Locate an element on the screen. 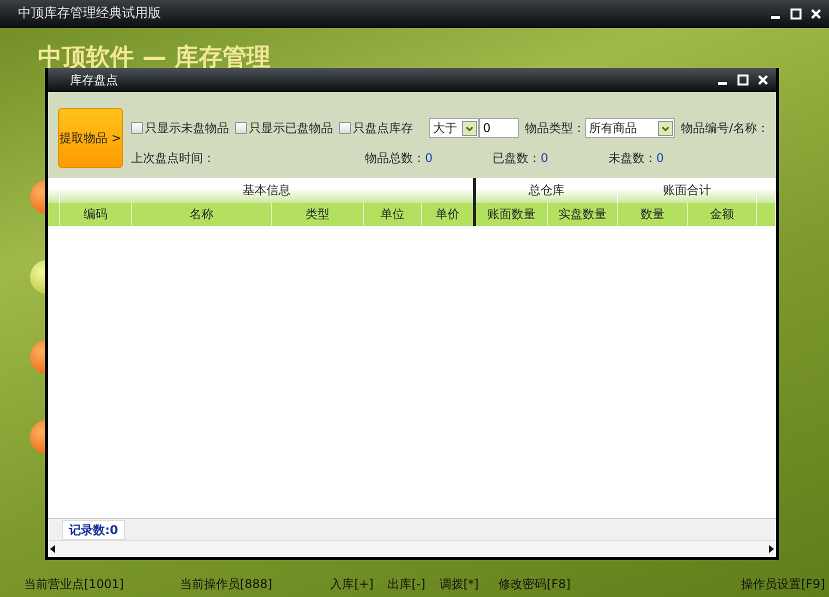 The height and width of the screenshot is (597, 829). quantity-field: 0 is located at coordinates (499, 128).